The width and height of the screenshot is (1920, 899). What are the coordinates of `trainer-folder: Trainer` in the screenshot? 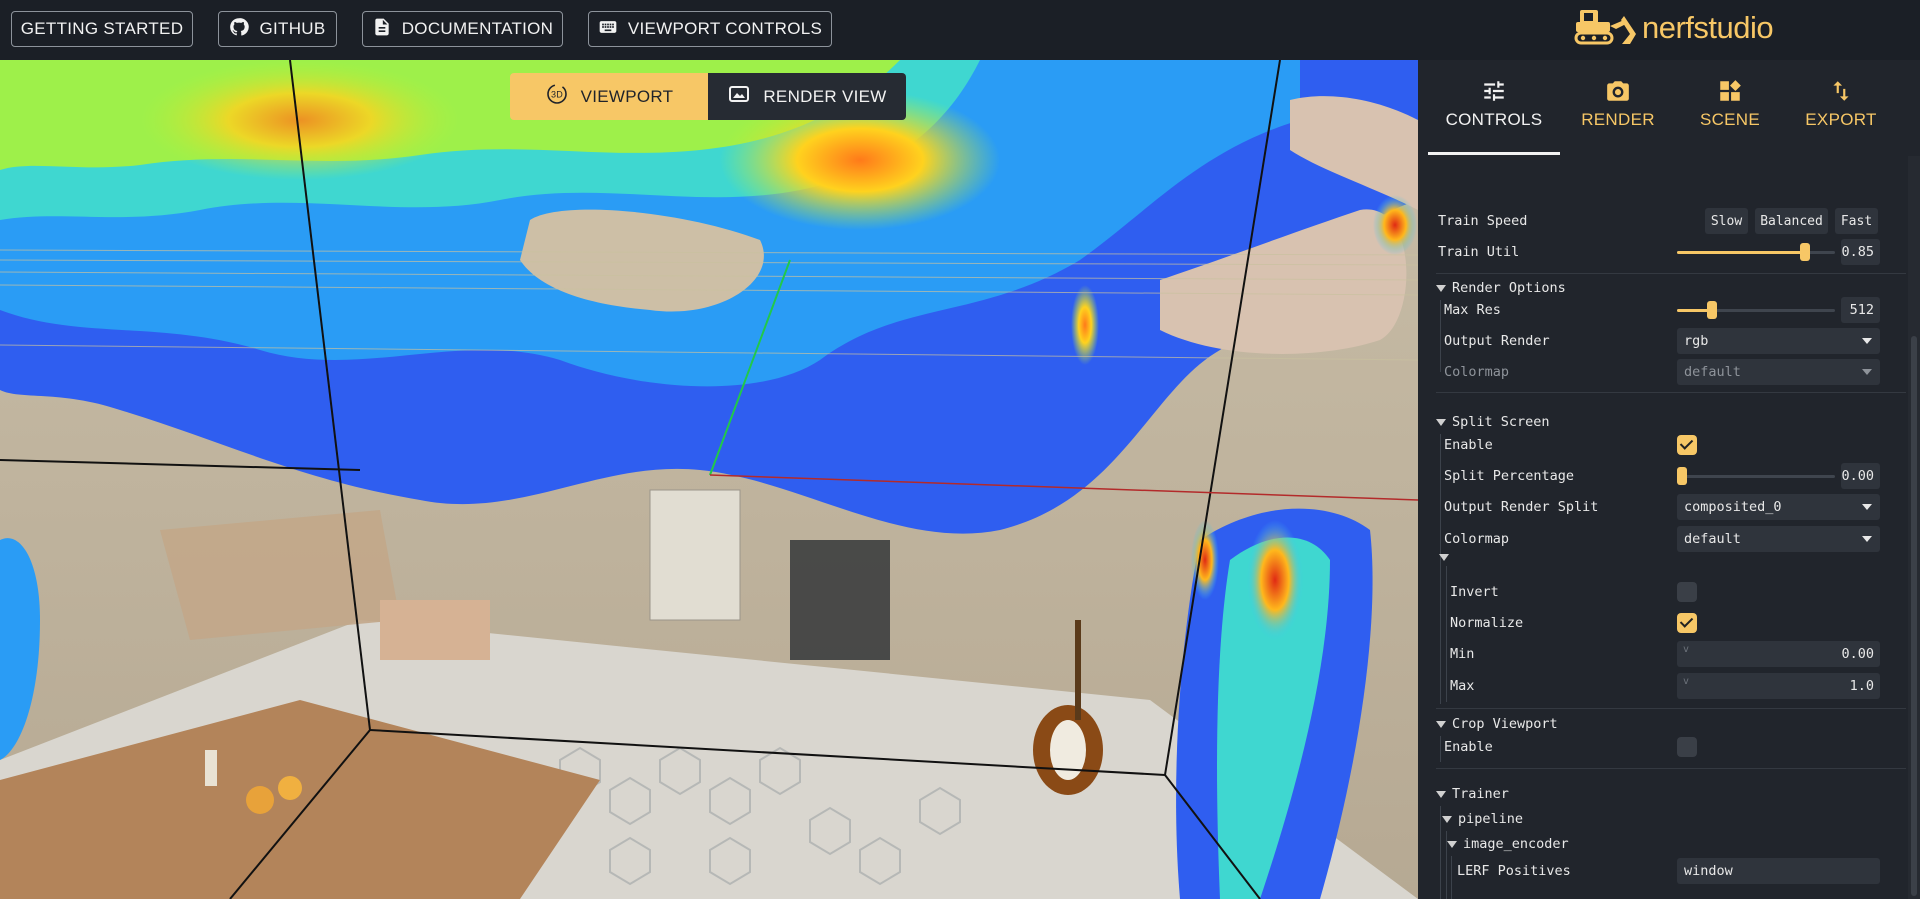 It's located at (1472, 794).